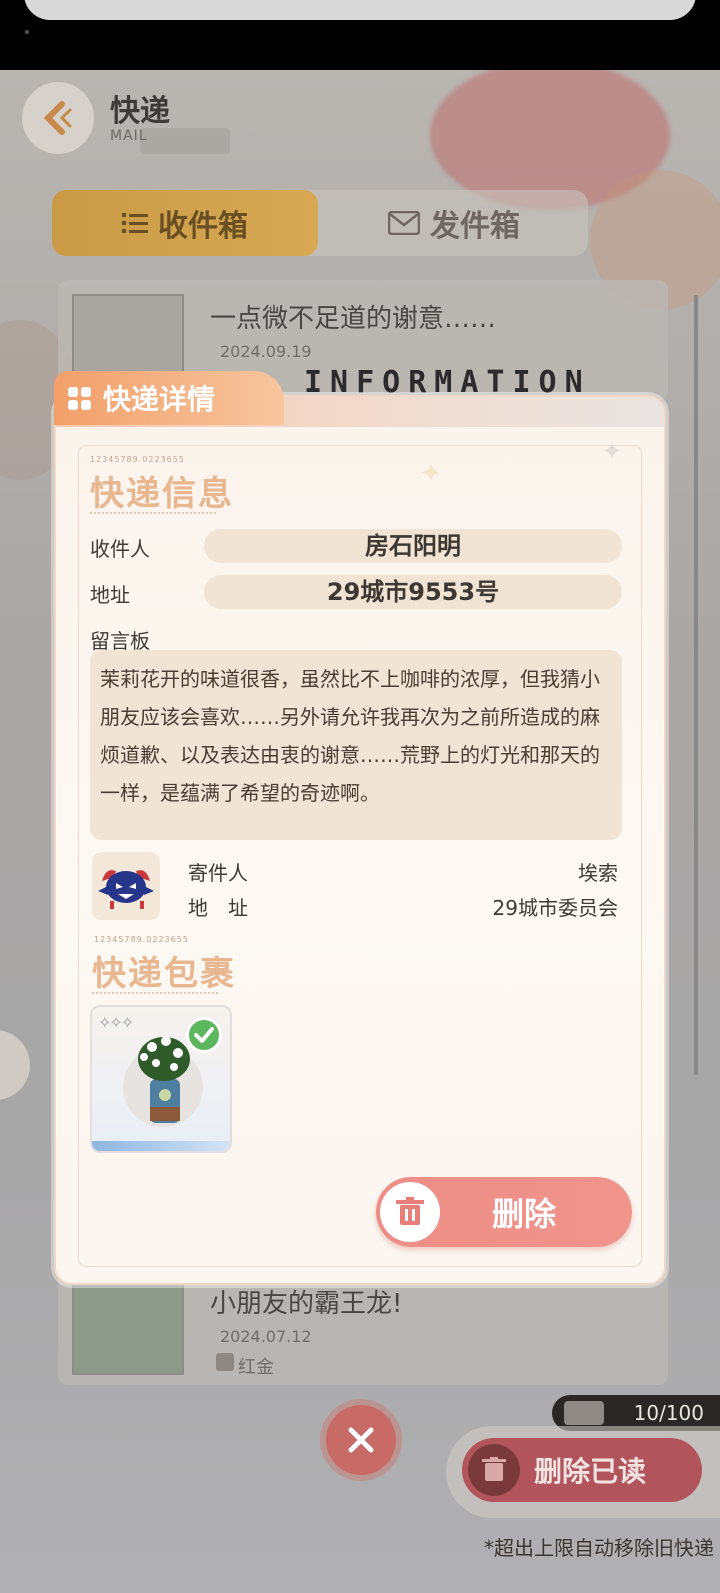  What do you see at coordinates (447, 382) in the screenshot?
I see `dialog-watermark: INFORMATION` at bounding box center [447, 382].